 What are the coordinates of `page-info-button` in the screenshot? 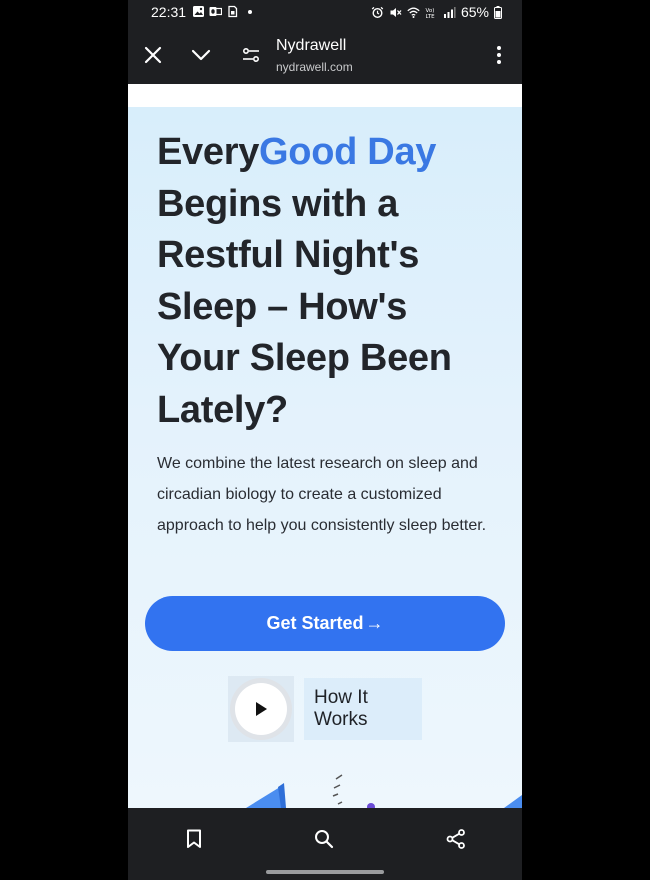 It's located at (251, 55).